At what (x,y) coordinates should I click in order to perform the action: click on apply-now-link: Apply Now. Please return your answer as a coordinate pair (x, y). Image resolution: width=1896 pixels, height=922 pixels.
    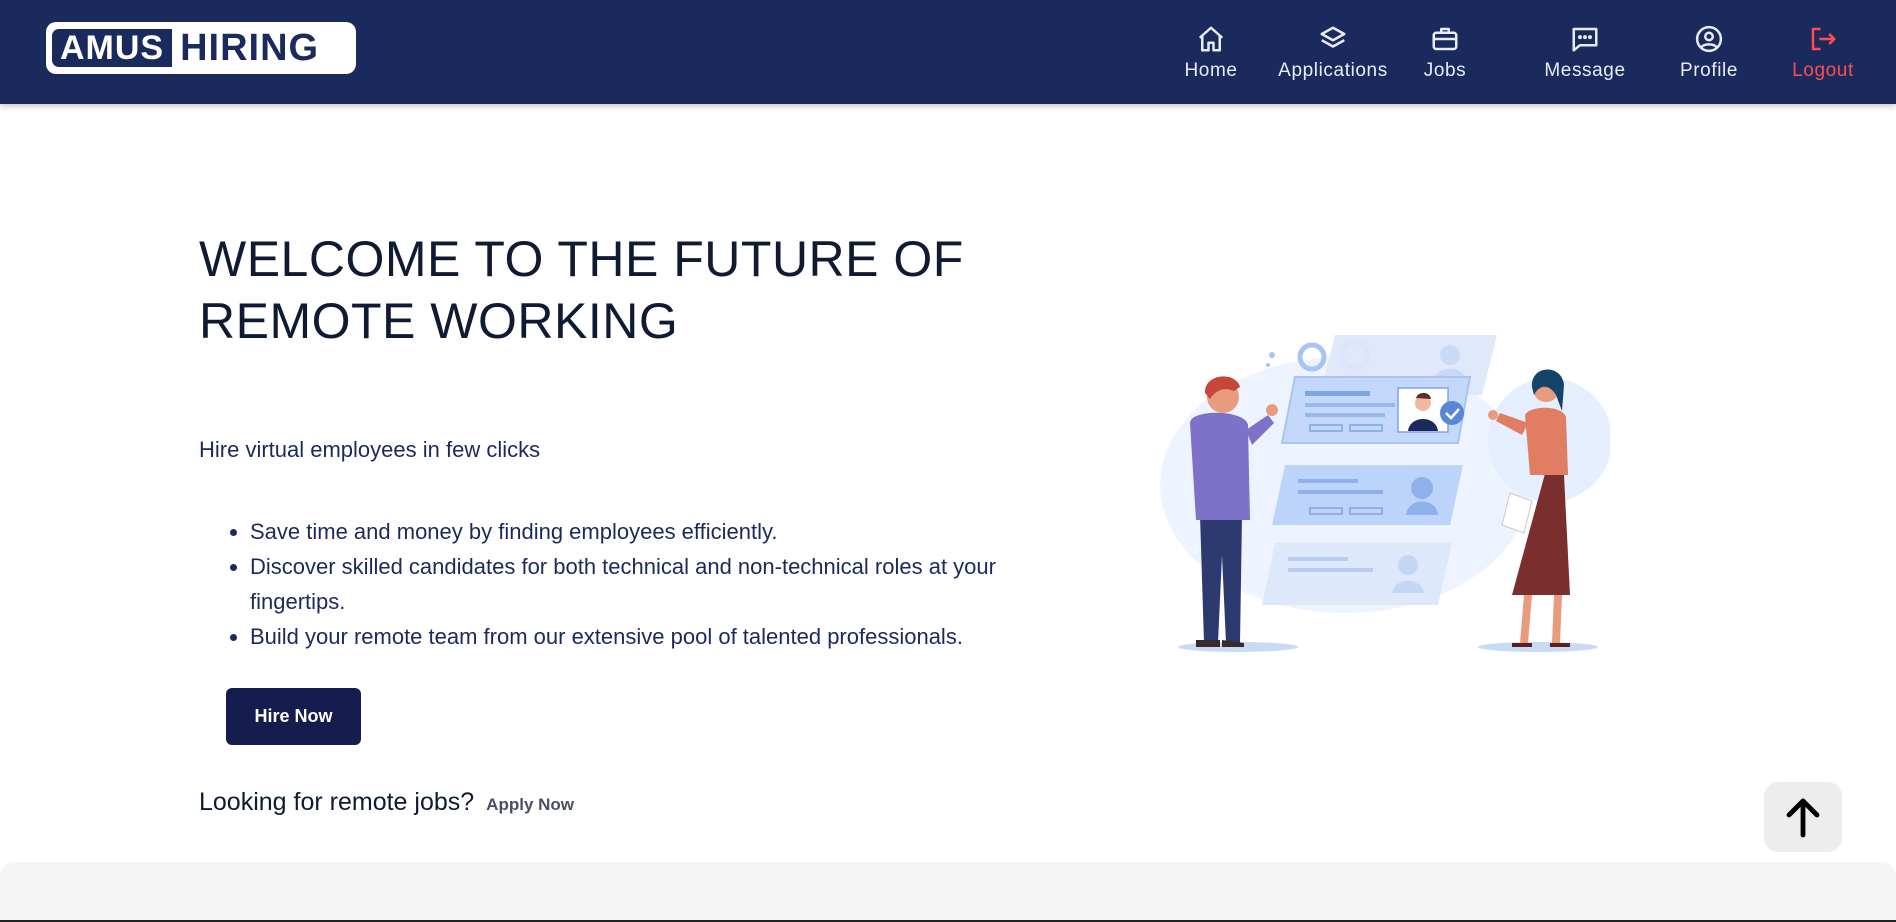
    Looking at the image, I should click on (530, 805).